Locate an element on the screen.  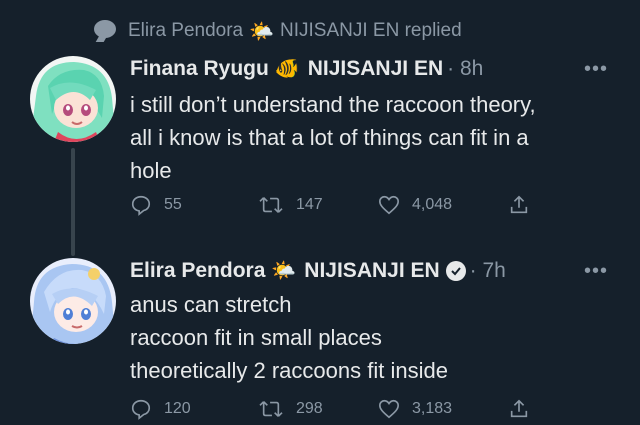
tweet-actions: 55 147 4,048 is located at coordinates (336, 205).